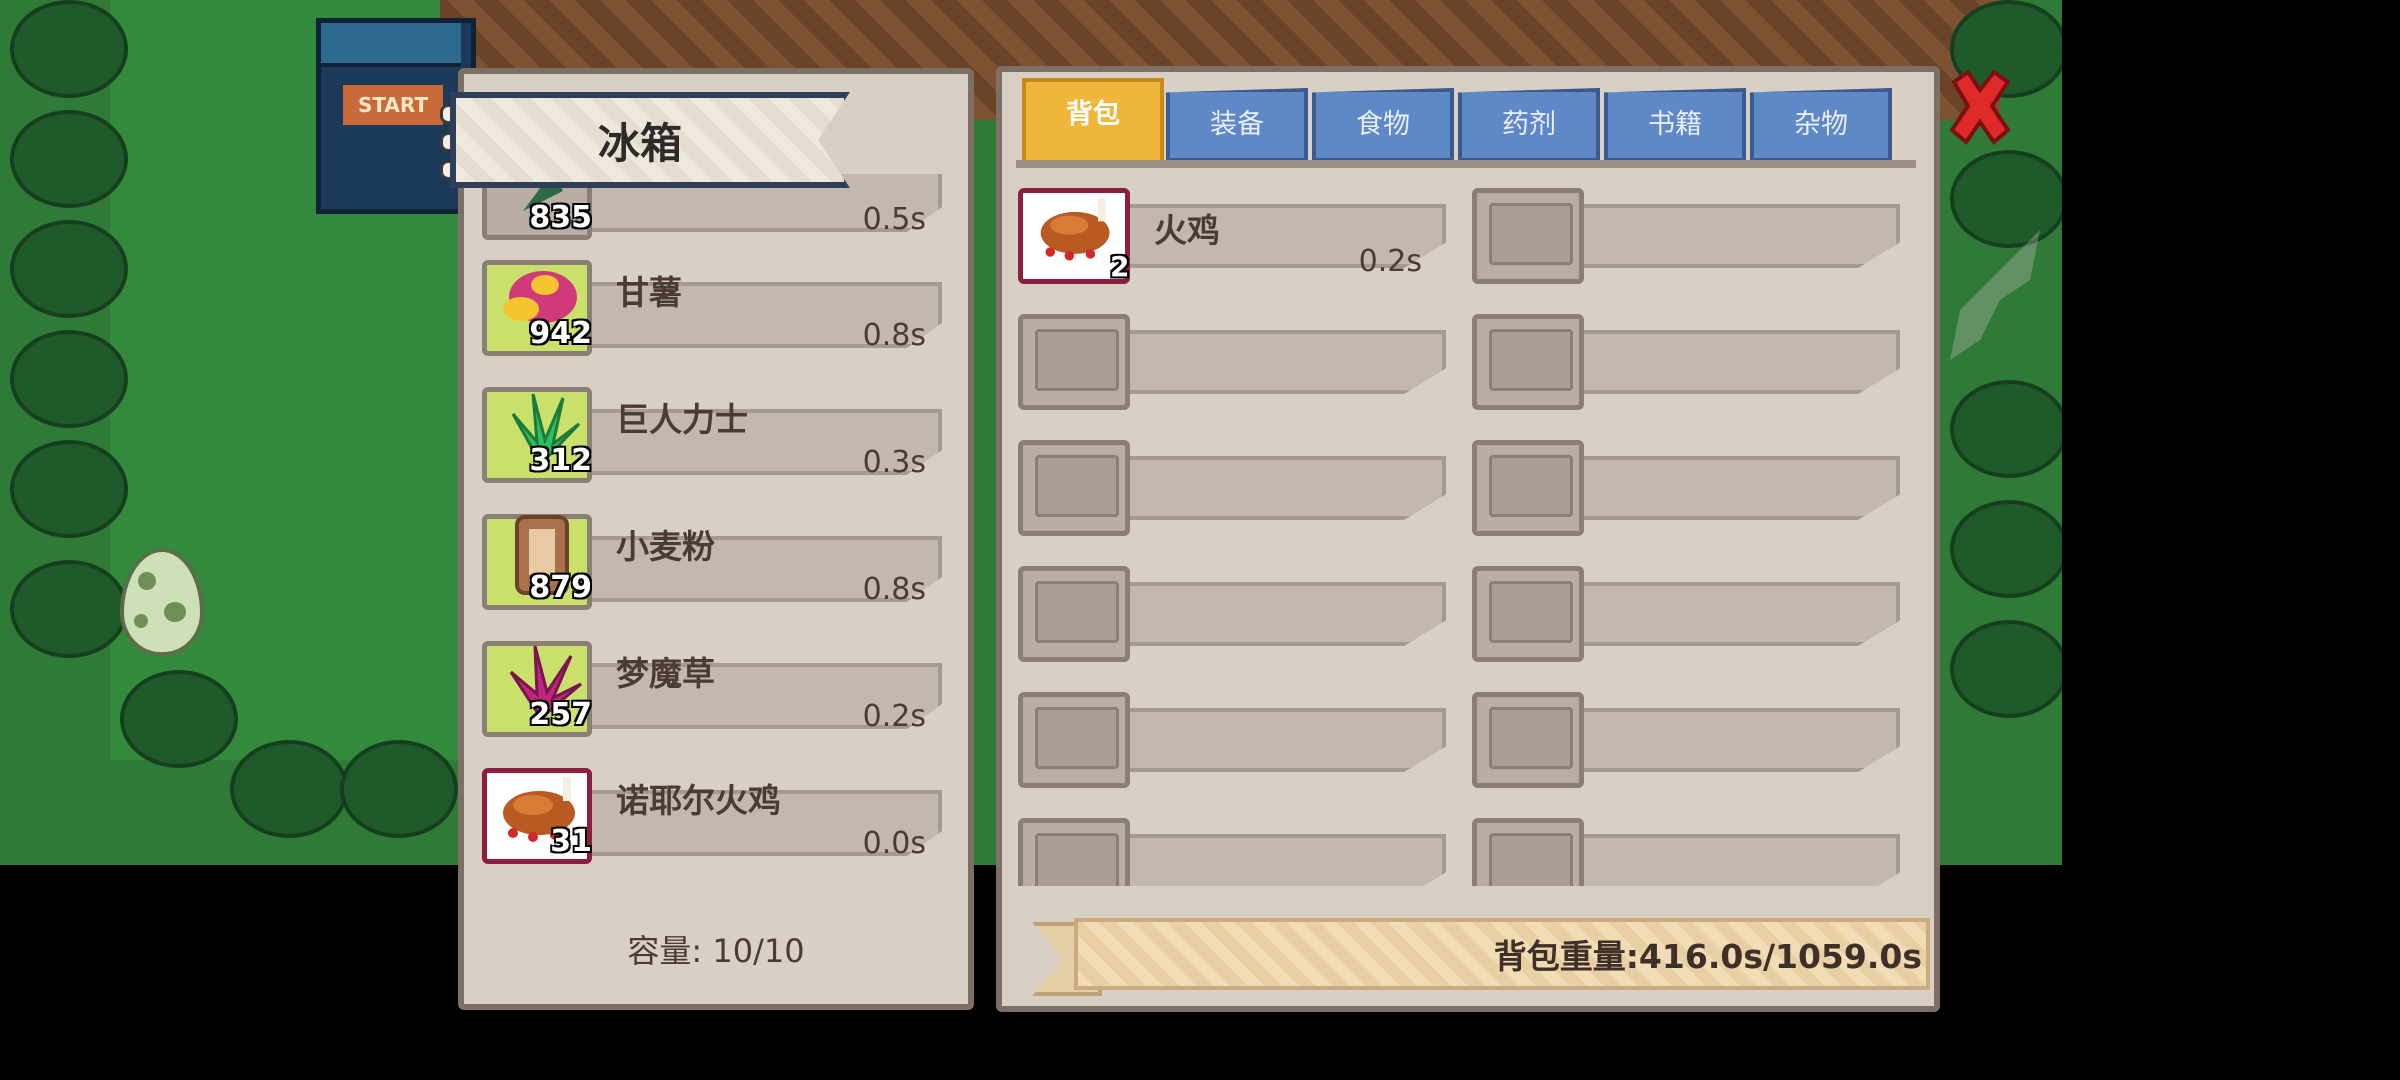 Image resolution: width=2400 pixels, height=1080 pixels. Describe the element at coordinates (1187, 230) in the screenshot. I see `item-name: 火鸡` at that location.